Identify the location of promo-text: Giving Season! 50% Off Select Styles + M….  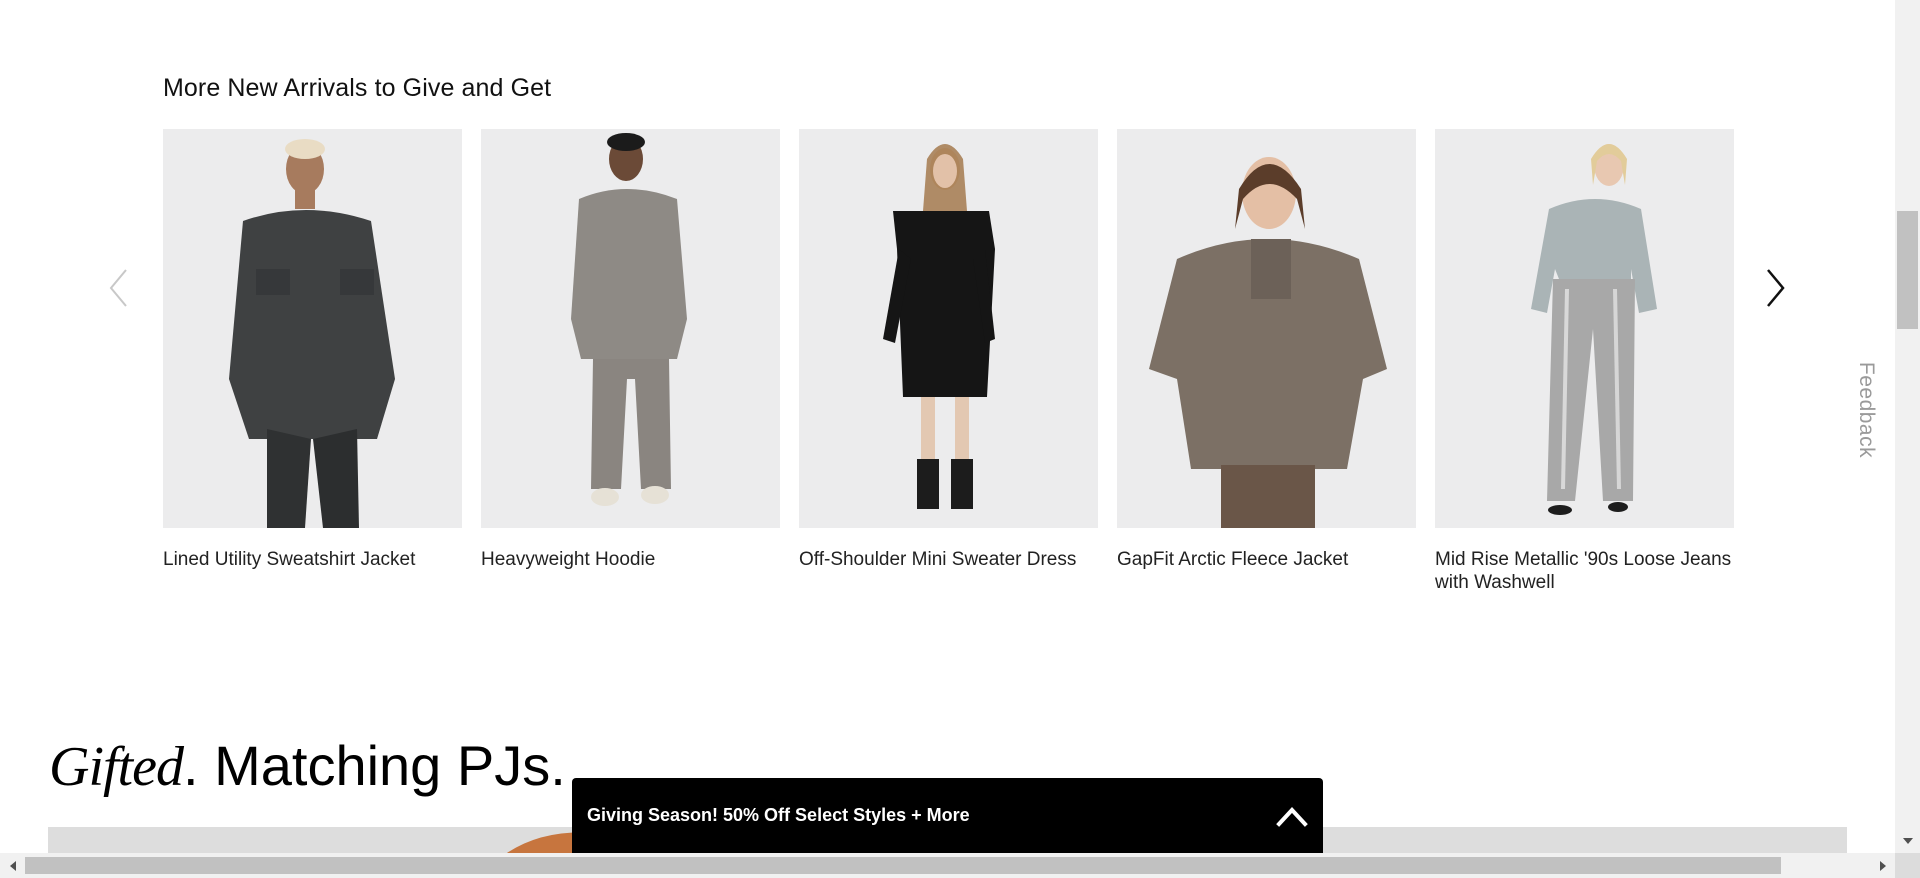
(778, 815).